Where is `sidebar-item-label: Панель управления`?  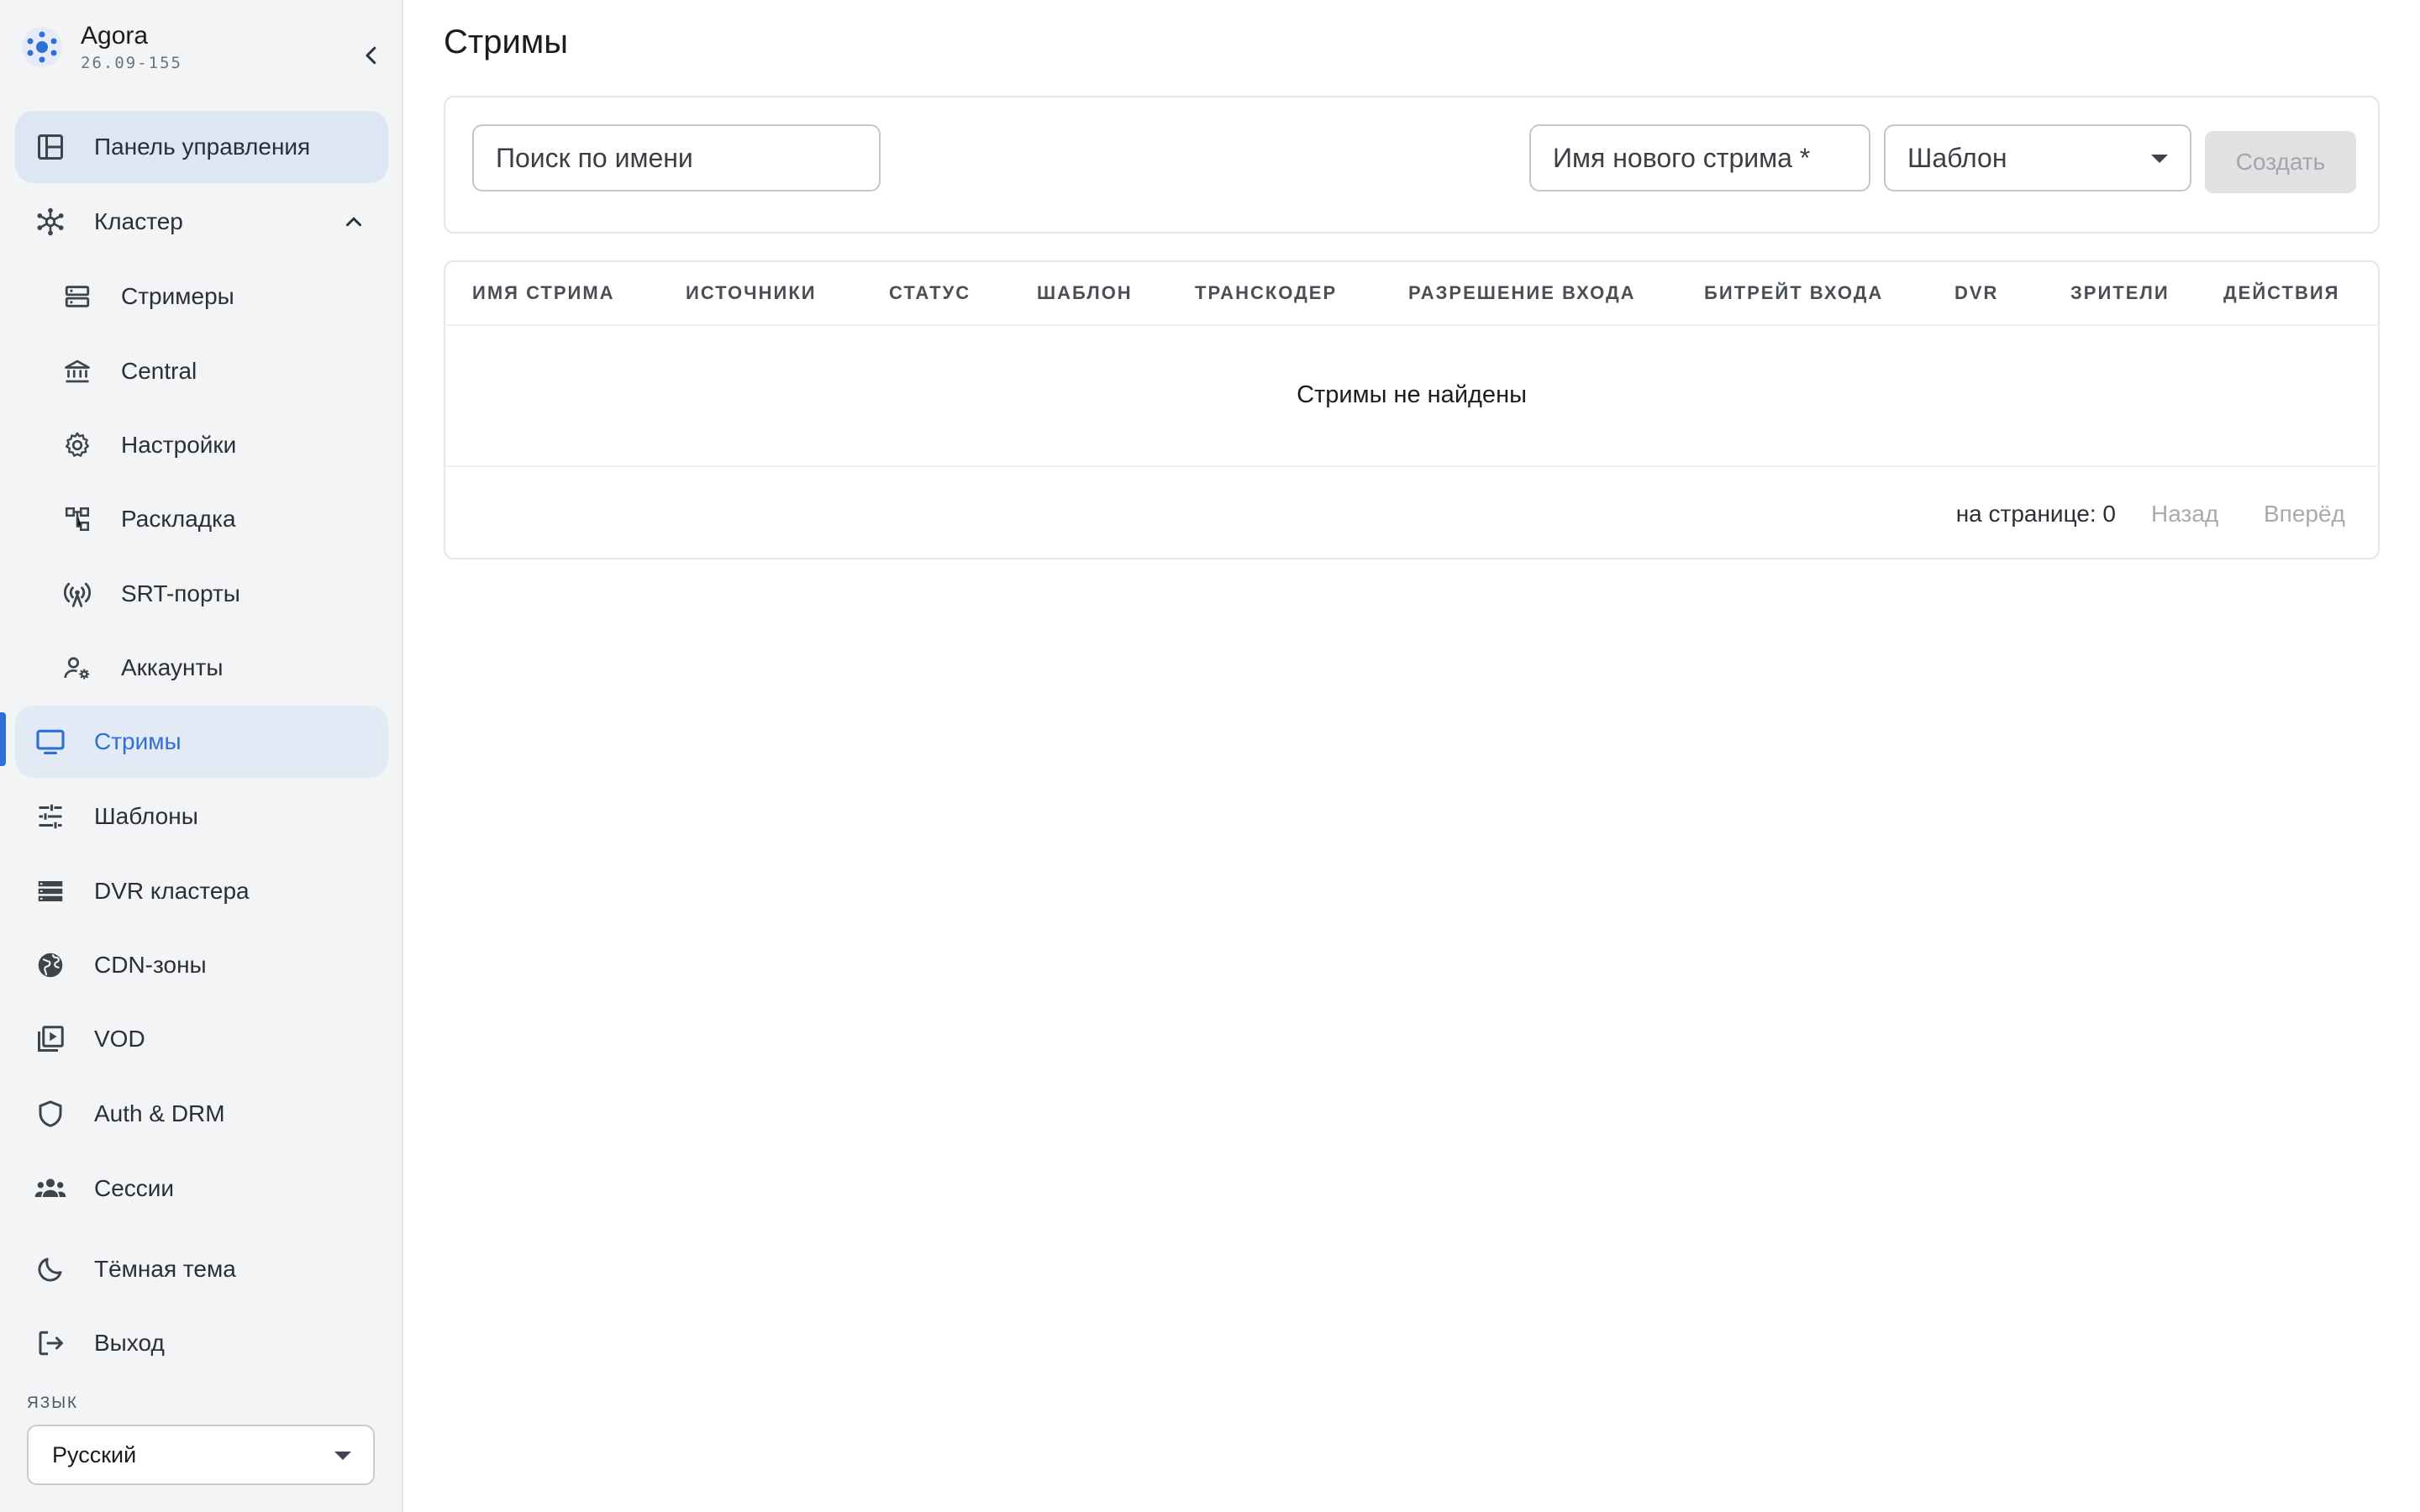
sidebar-item-label: Панель управления is located at coordinates (202, 147).